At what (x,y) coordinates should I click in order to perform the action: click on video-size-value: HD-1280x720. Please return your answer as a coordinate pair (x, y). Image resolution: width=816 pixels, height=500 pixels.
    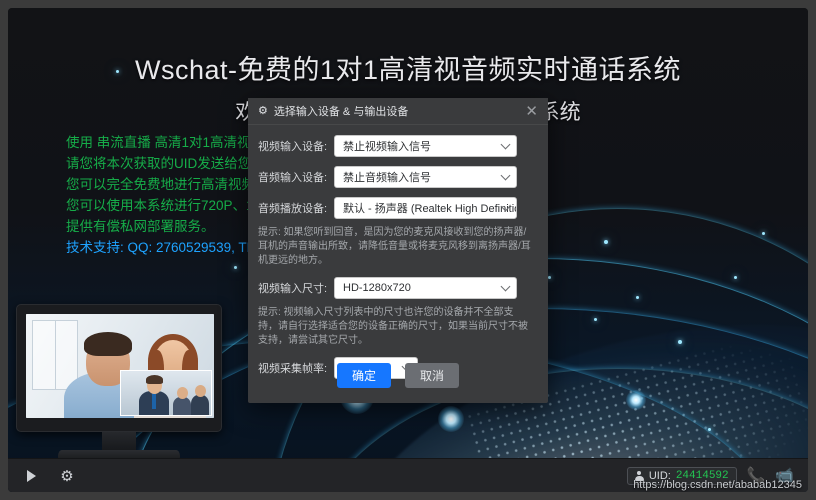
    Looking at the image, I should click on (377, 288).